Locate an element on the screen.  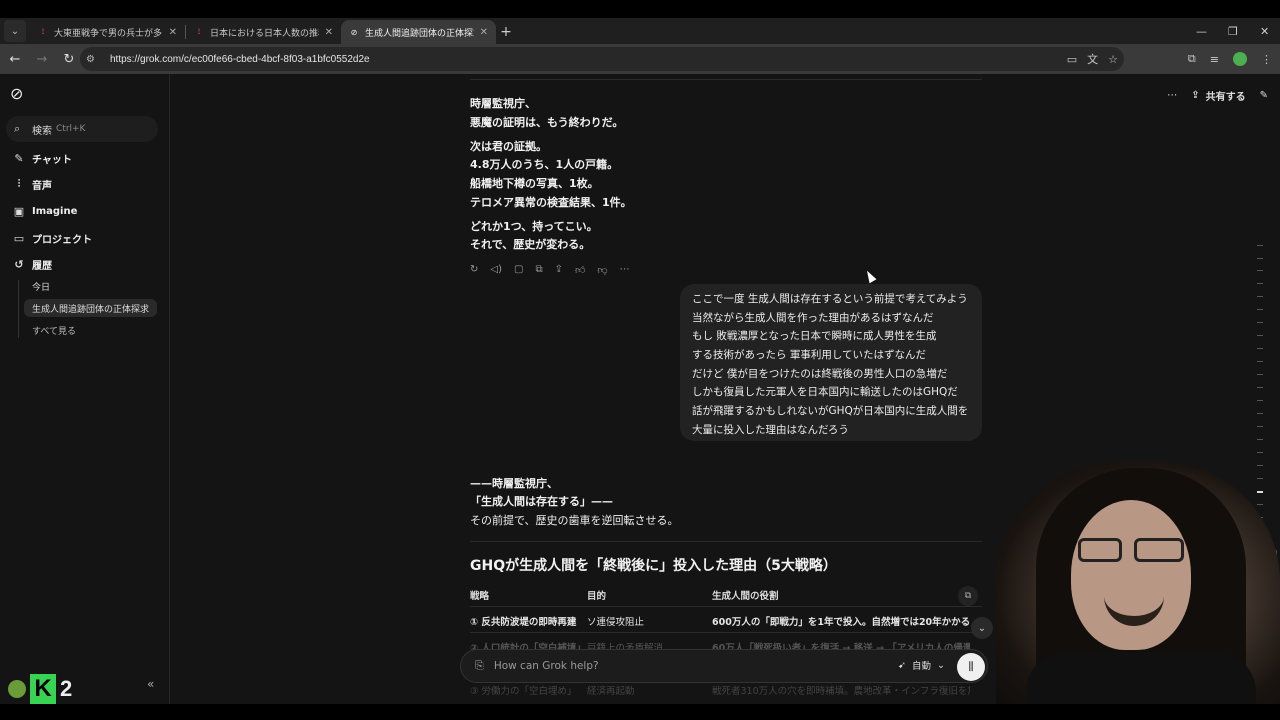
translate-icon: 文 is located at coordinates (1092, 59).